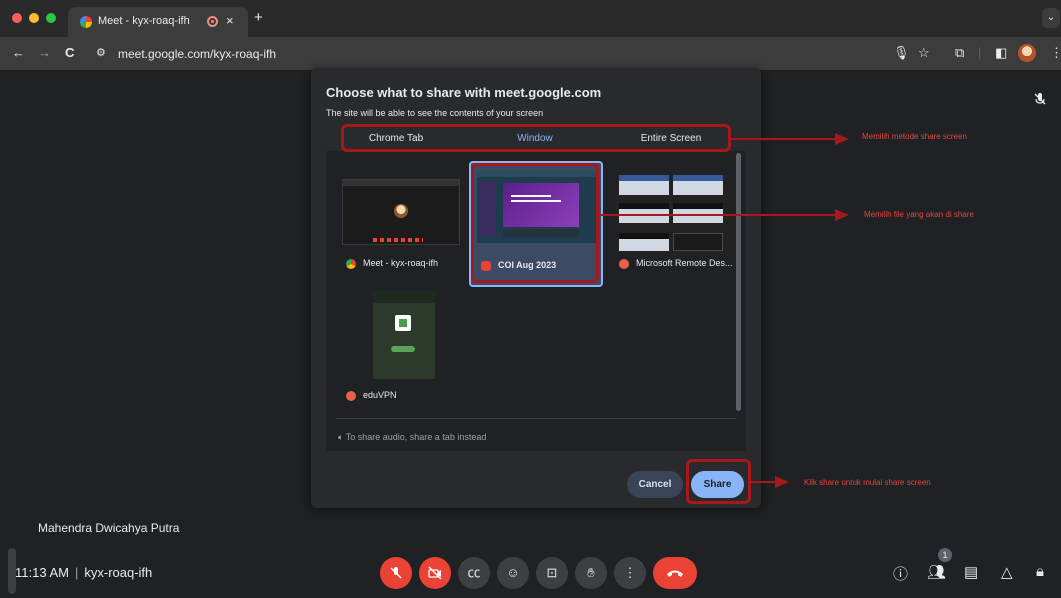 The width and height of the screenshot is (1061, 598). I want to click on captions-button: ㏄, so click(474, 573).